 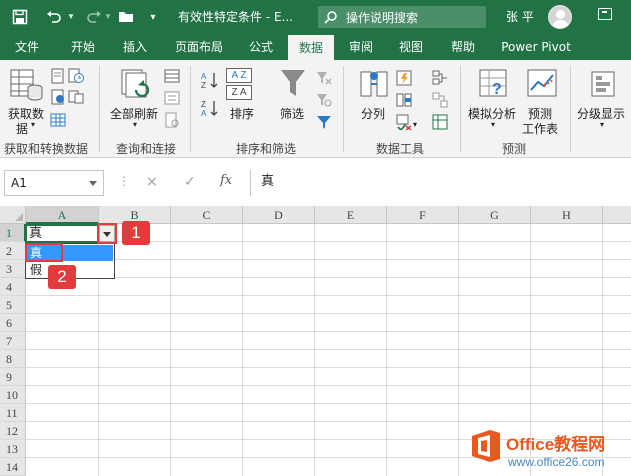 What do you see at coordinates (423, 215) in the screenshot?
I see `column-header-f: F` at bounding box center [423, 215].